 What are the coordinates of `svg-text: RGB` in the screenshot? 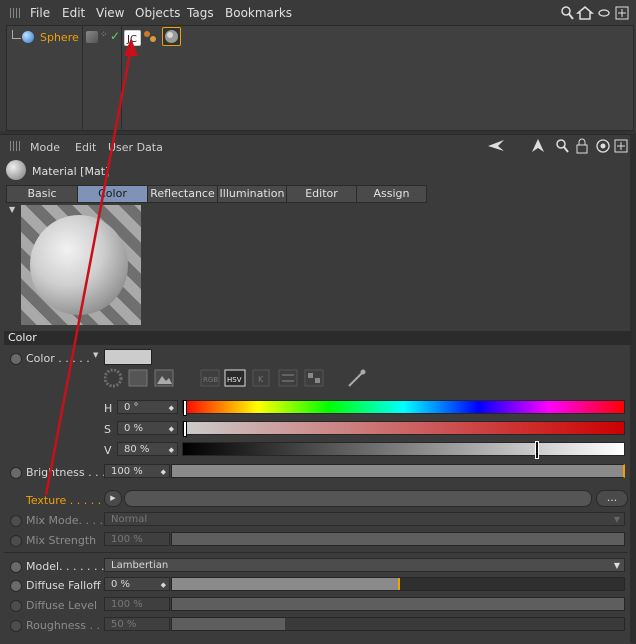 It's located at (210, 380).